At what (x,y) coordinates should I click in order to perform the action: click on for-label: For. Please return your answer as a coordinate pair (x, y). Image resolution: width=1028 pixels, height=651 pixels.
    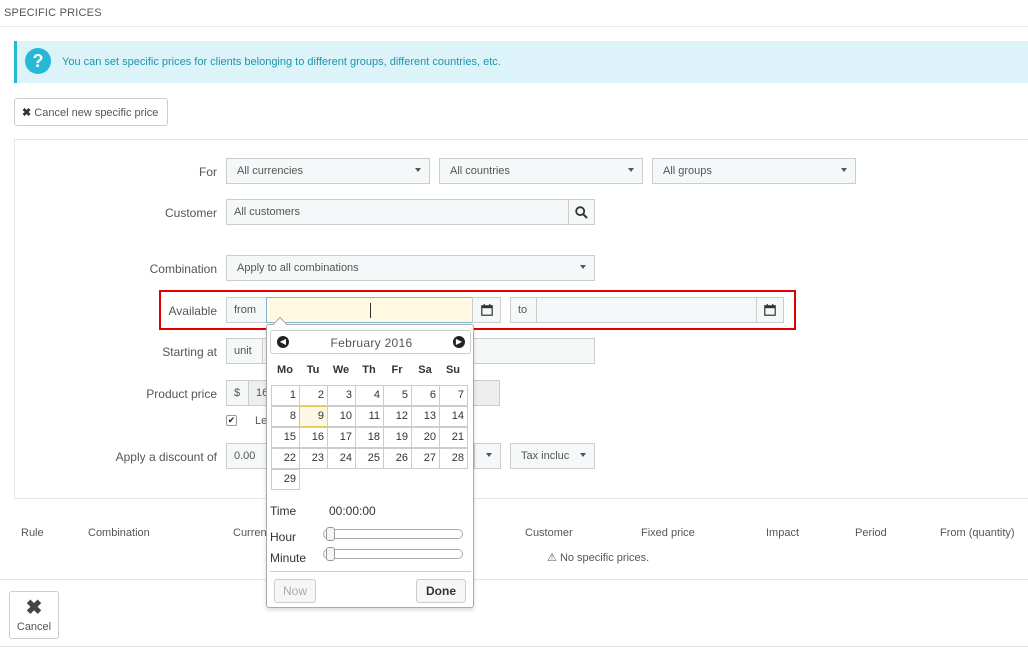
    Looking at the image, I should click on (208, 172).